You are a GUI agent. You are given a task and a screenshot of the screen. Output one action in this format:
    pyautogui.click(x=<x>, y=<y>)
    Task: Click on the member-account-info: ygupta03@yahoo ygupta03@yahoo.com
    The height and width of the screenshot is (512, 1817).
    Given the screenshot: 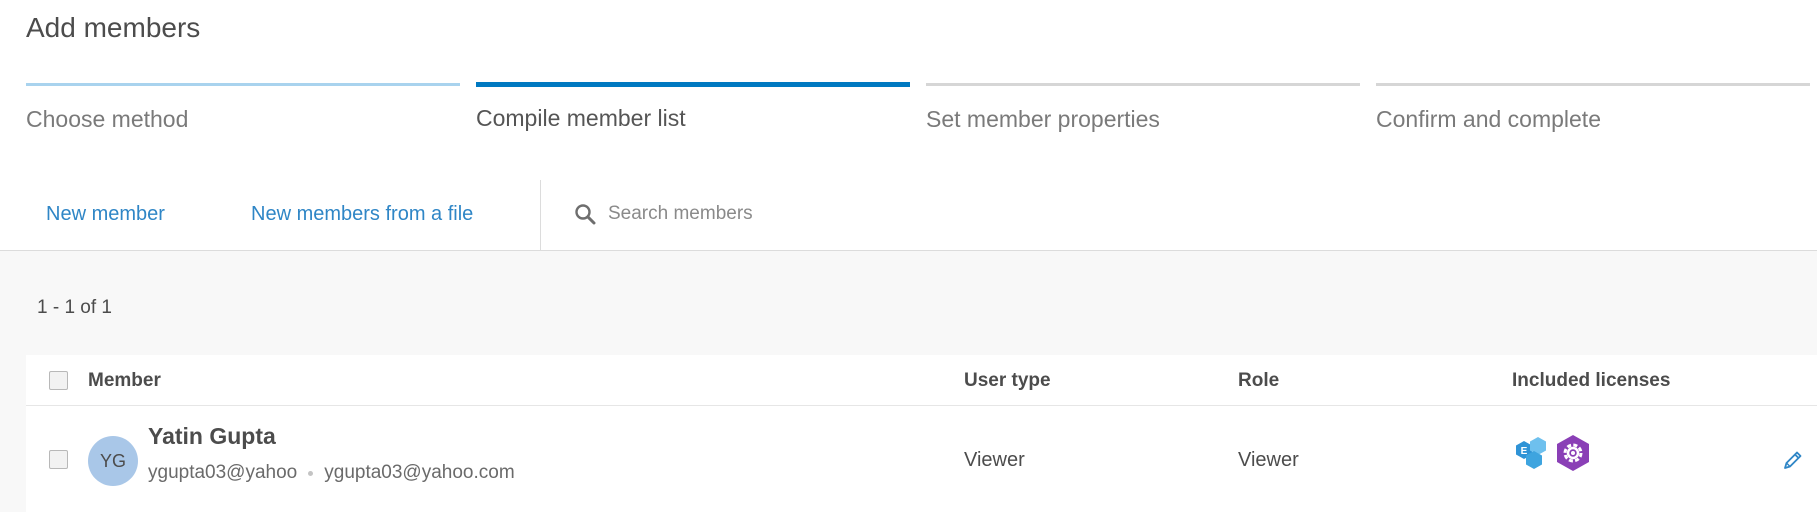 What is the action you would take?
    pyautogui.click(x=331, y=473)
    